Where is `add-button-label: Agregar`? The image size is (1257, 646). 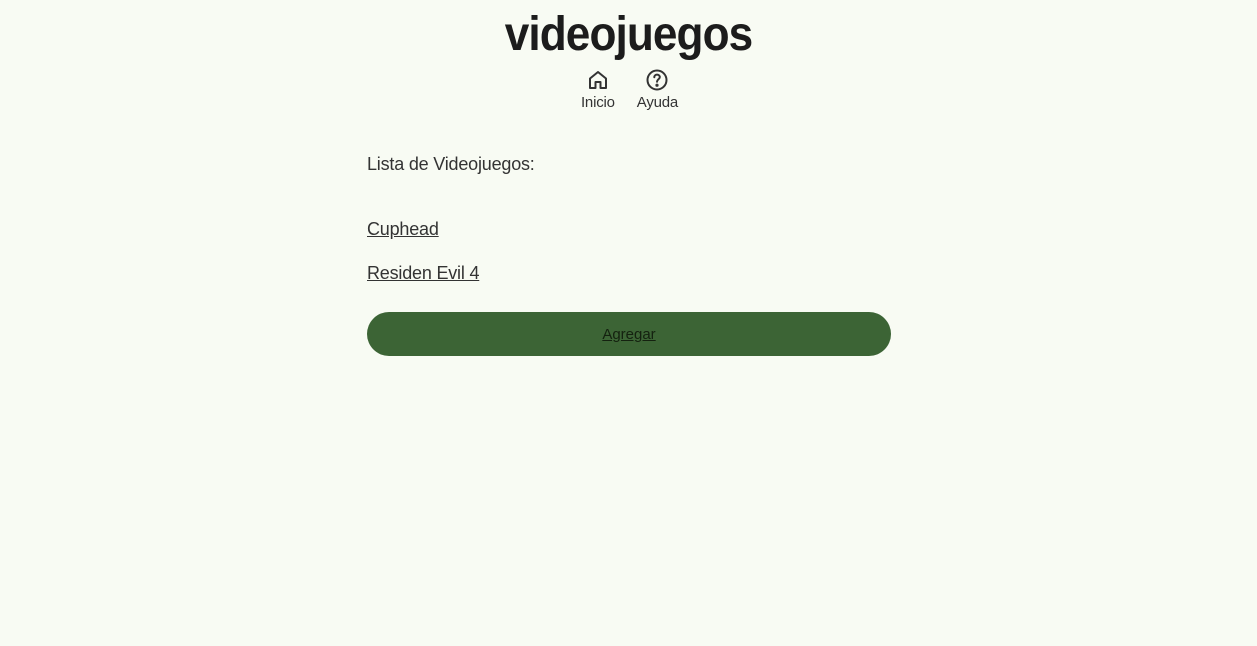 add-button-label: Agregar is located at coordinates (629, 334).